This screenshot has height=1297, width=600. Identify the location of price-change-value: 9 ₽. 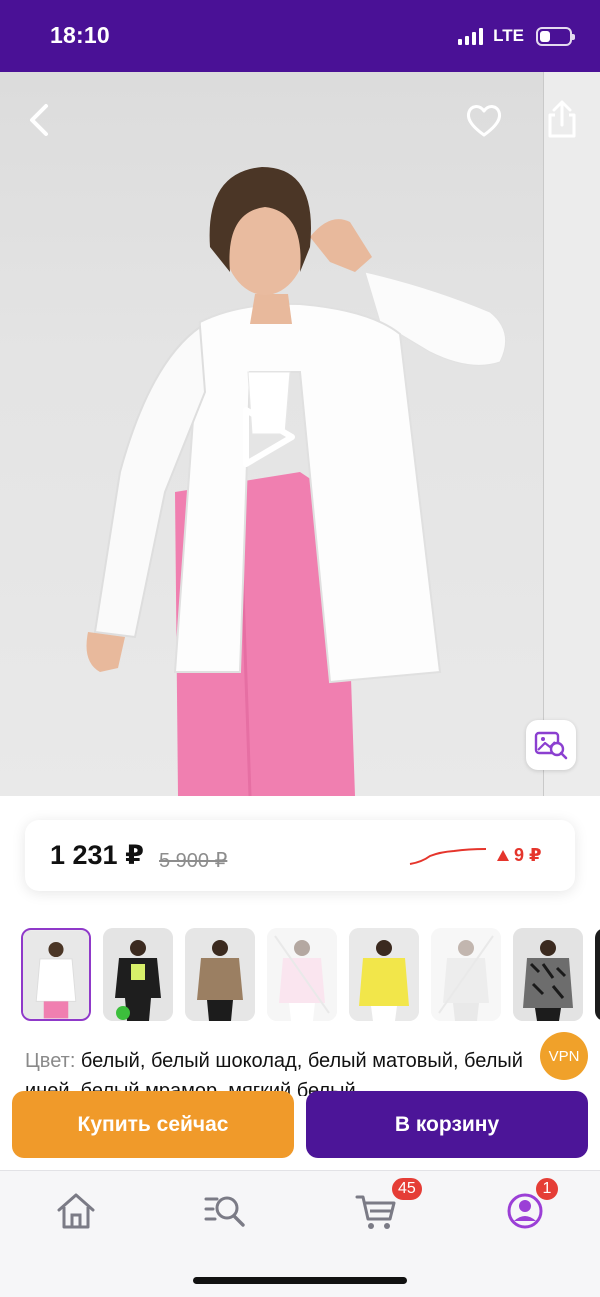
(528, 855).